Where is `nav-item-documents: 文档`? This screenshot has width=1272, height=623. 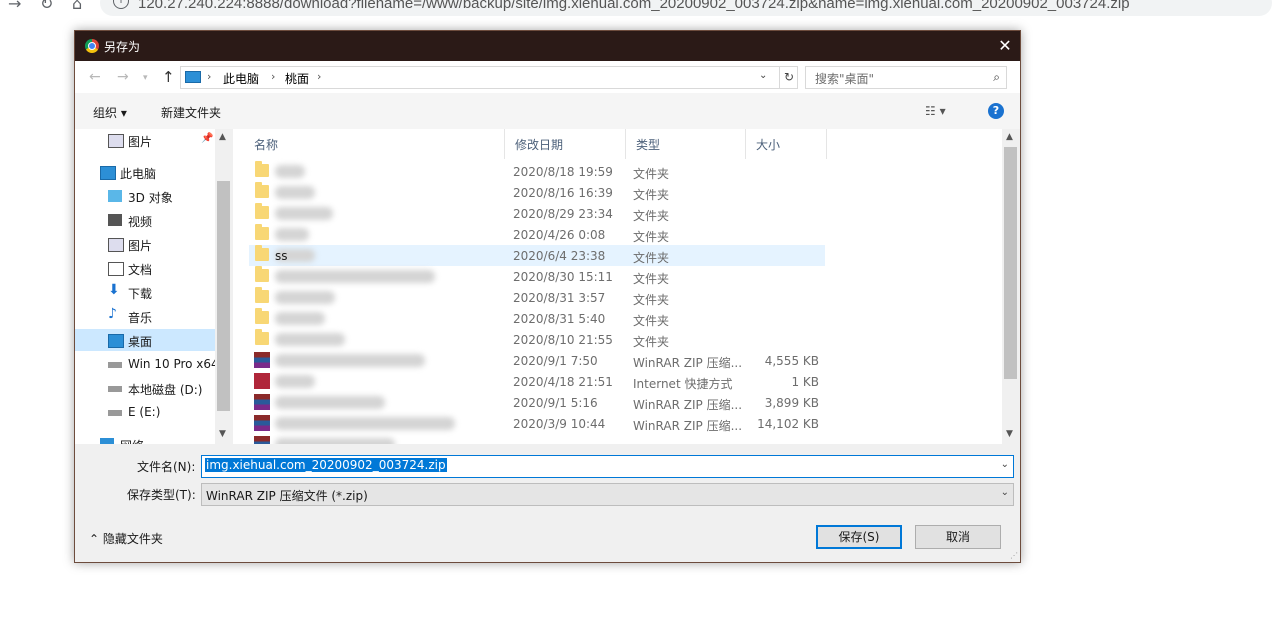
nav-item-documents: 文档 is located at coordinates (145, 268).